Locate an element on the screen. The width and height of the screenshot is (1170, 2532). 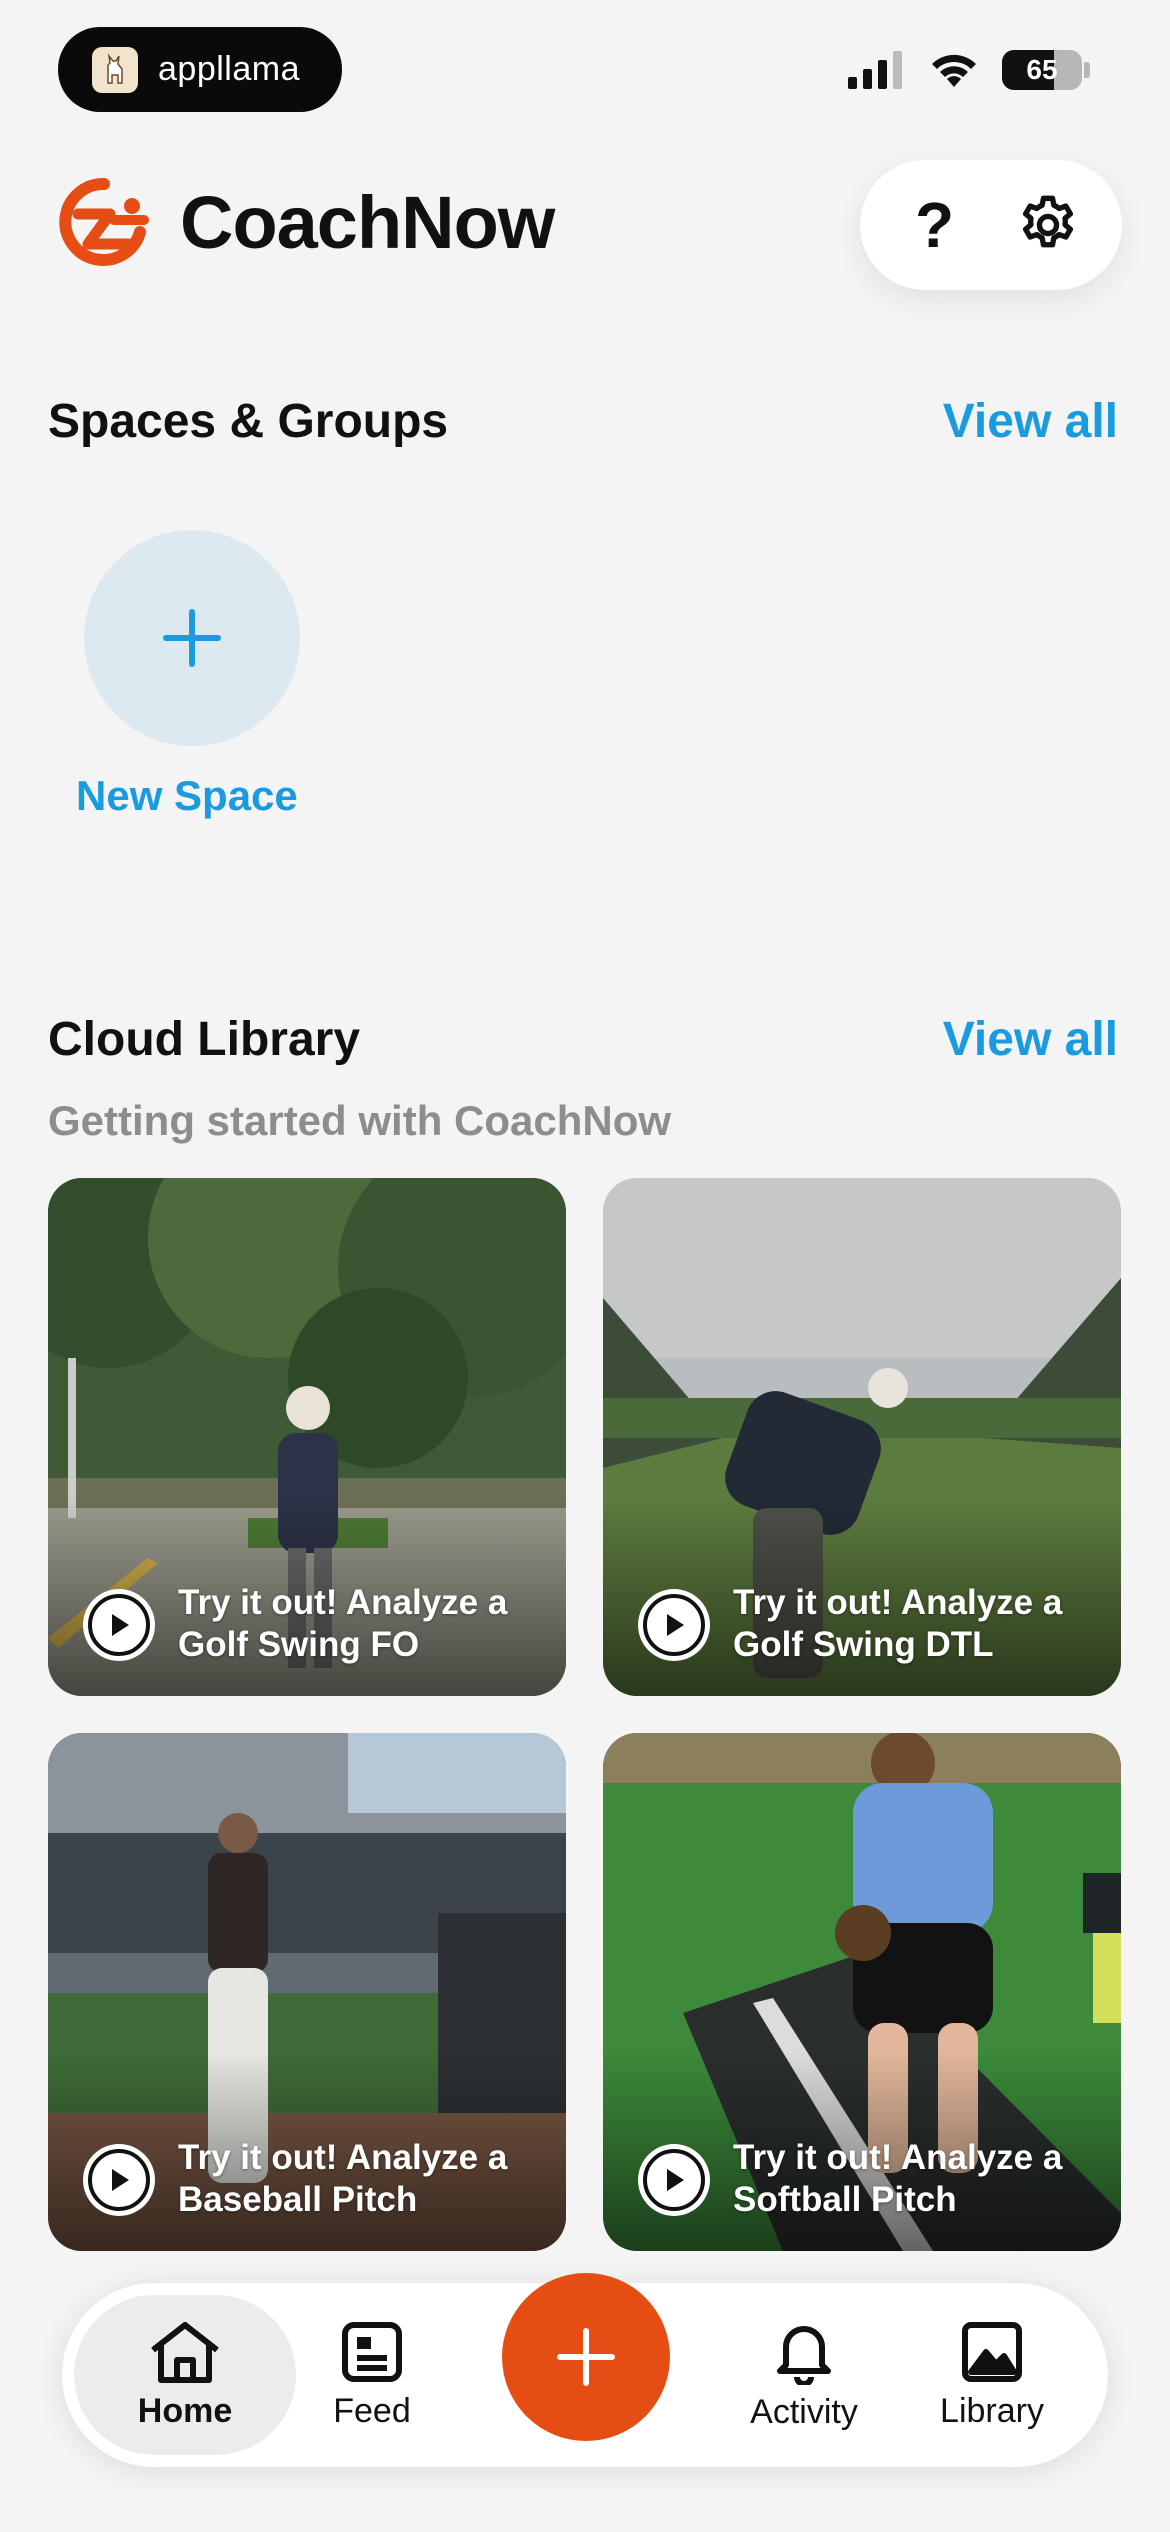
bell-icon is located at coordinates (804, 2355).